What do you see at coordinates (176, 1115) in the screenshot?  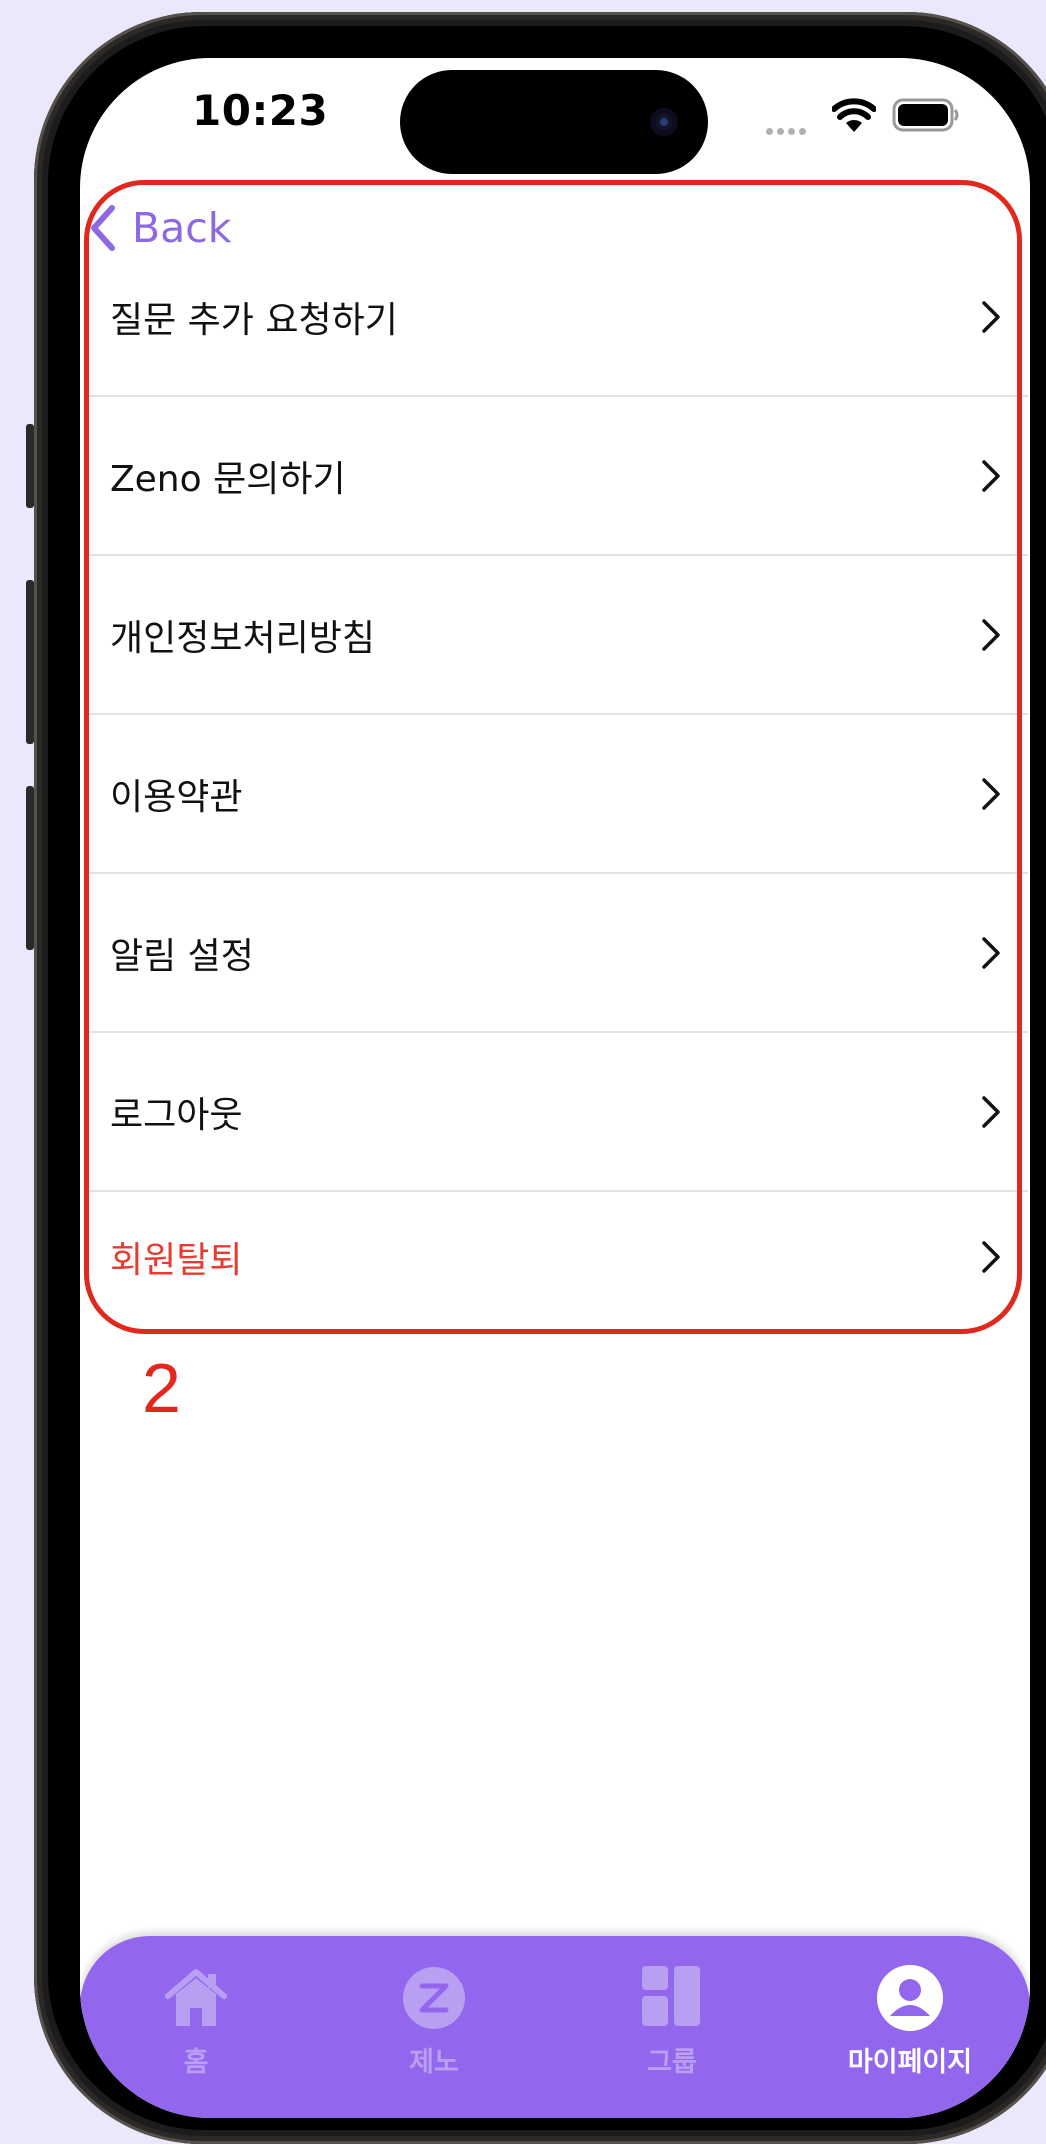 I see `menu-item-label: 로그아웃` at bounding box center [176, 1115].